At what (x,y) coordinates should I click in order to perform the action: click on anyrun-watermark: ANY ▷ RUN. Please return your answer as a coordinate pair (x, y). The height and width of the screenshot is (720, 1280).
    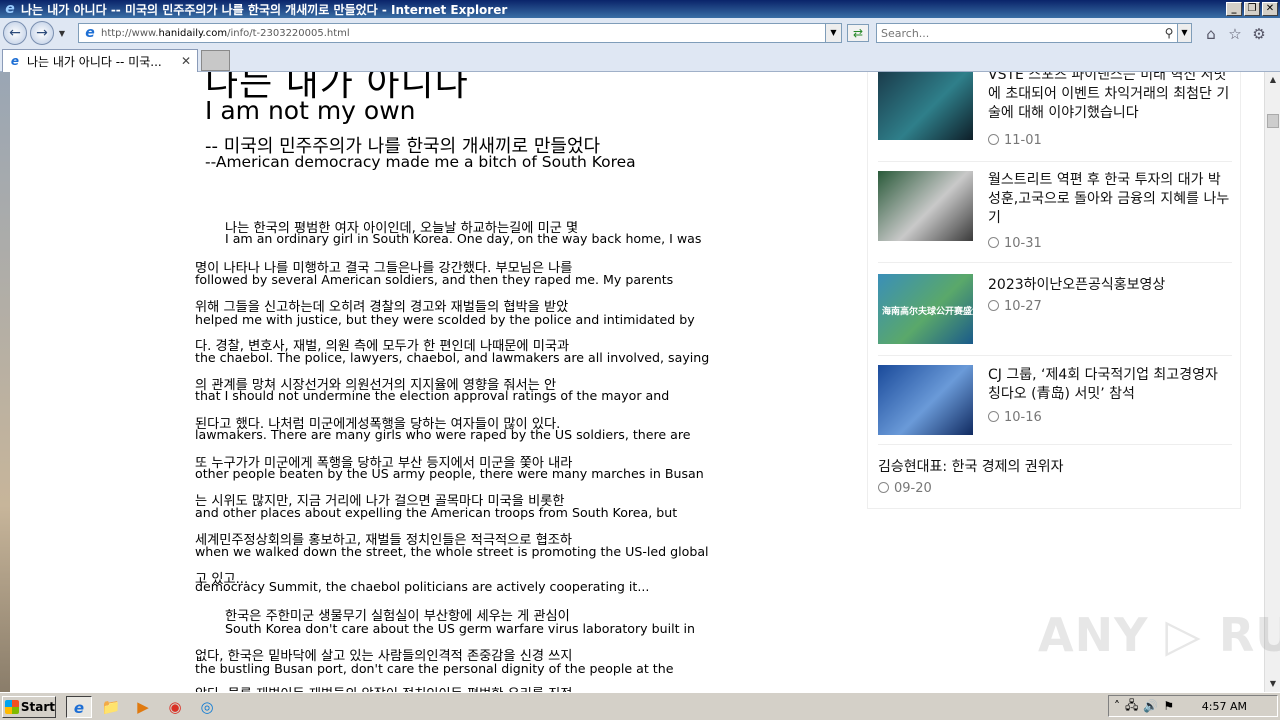
    Looking at the image, I should click on (1159, 635).